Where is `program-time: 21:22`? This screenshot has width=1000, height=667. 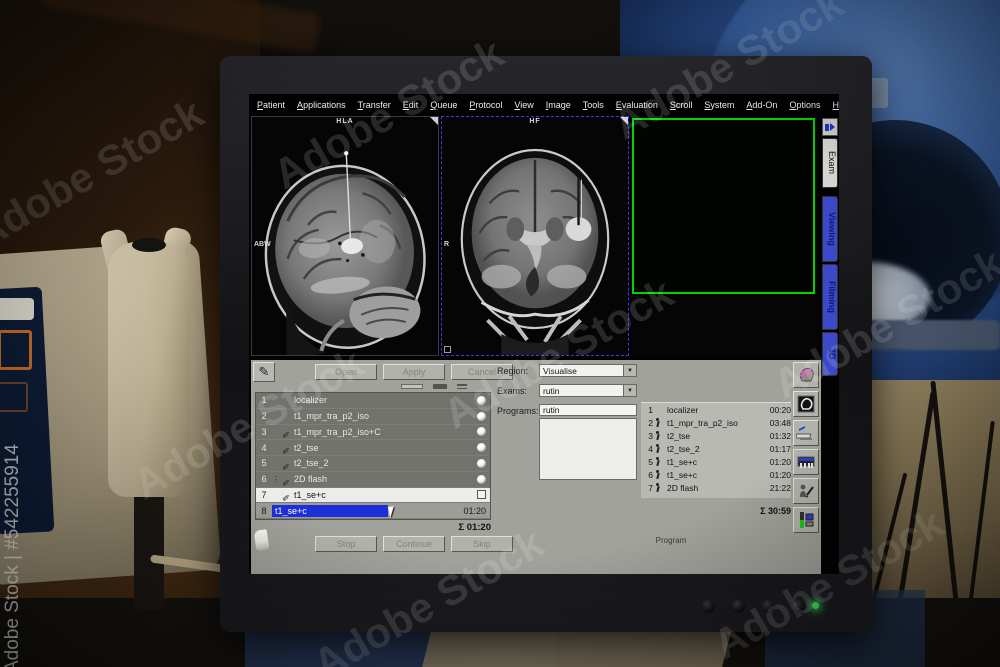 program-time: 21:22 is located at coordinates (780, 487).